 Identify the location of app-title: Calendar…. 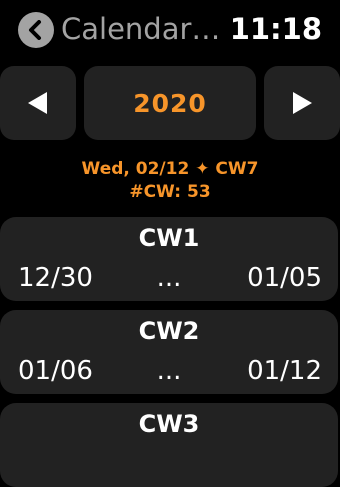
(140, 29).